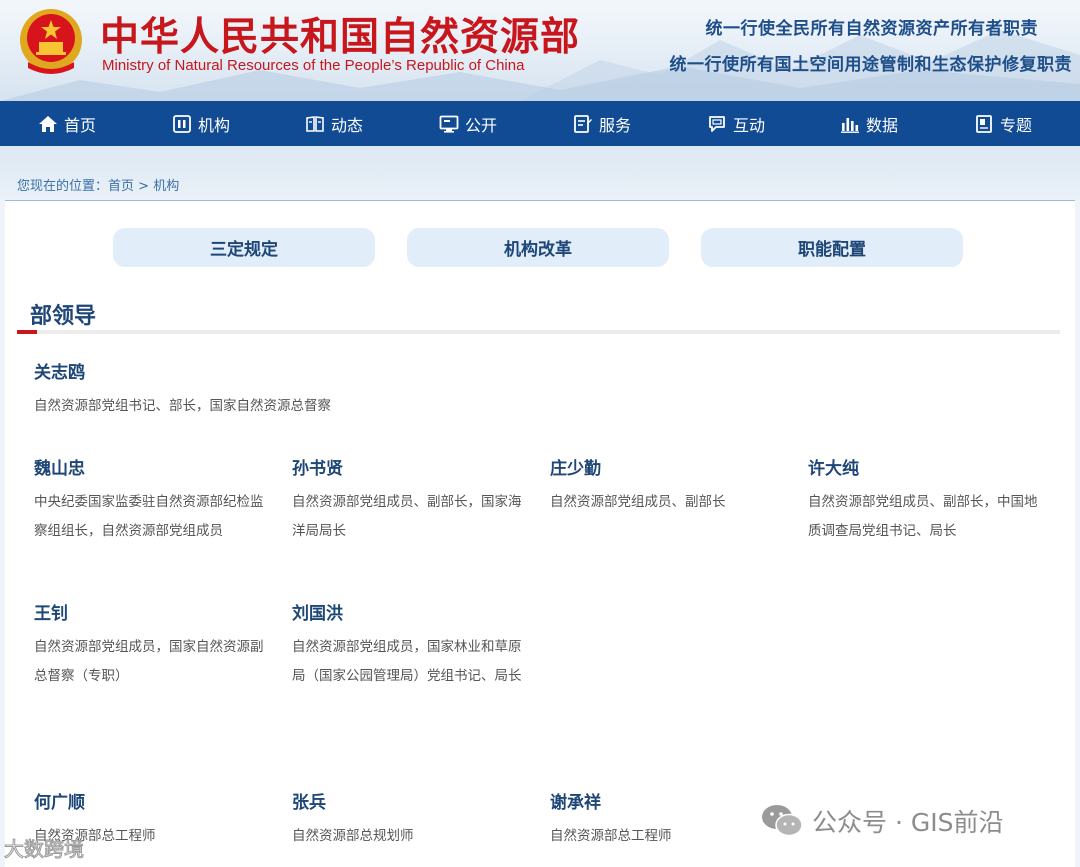 The image size is (1080, 867). I want to click on nav-item-news: 动态, so click(334, 123).